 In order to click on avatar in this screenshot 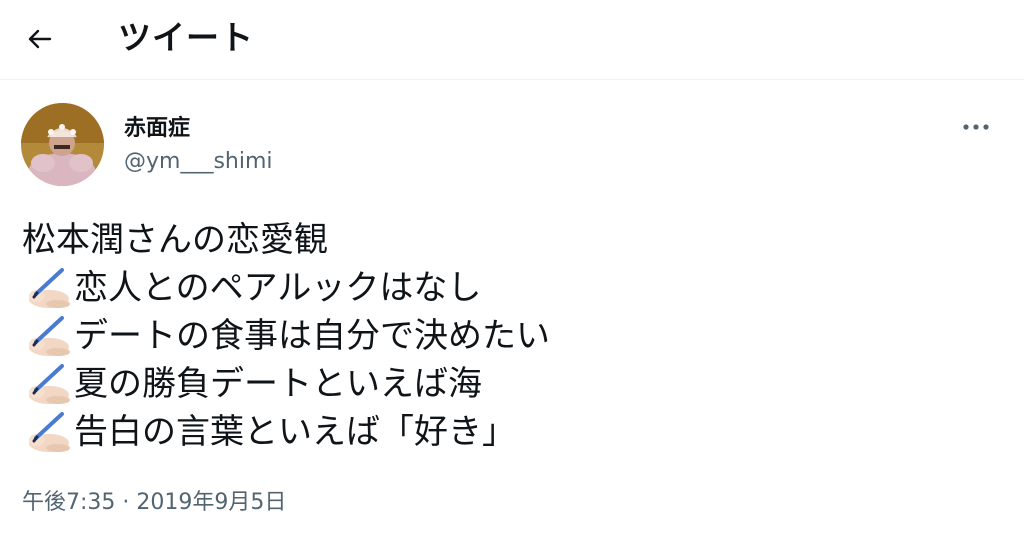, I will do `click(62, 144)`.